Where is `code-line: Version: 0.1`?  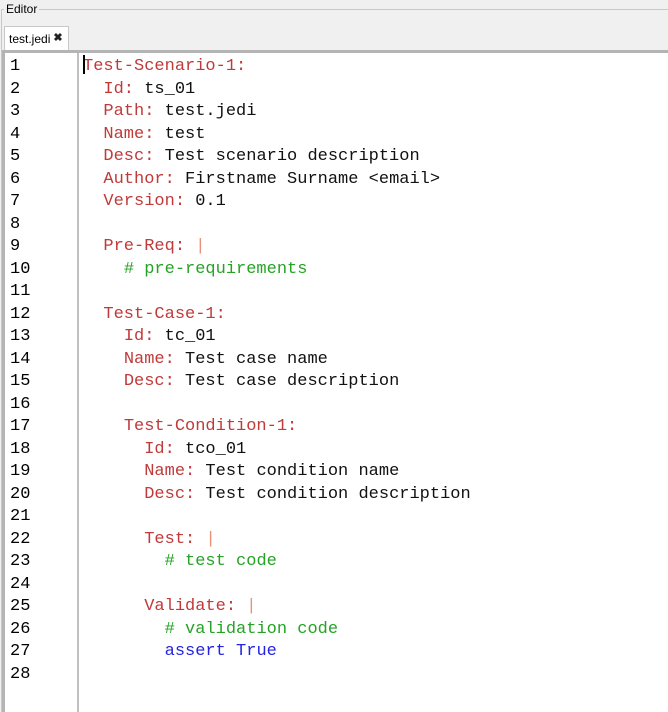
code-line: Version: 0.1 is located at coordinates (375, 202).